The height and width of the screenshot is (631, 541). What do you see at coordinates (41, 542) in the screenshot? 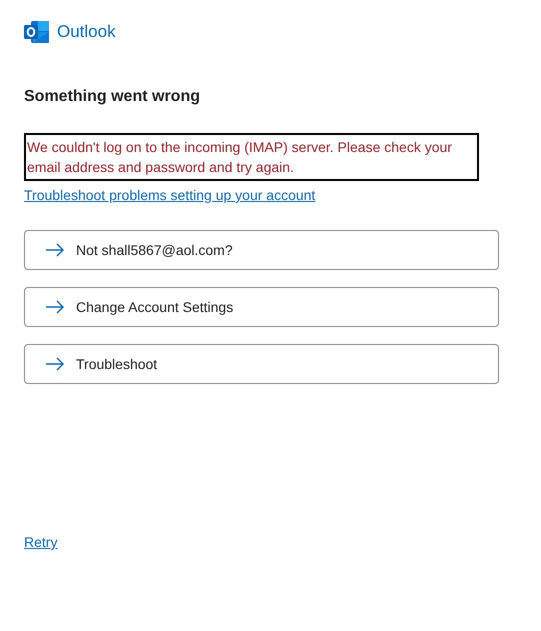
I see `retry-link: Retry` at bounding box center [41, 542].